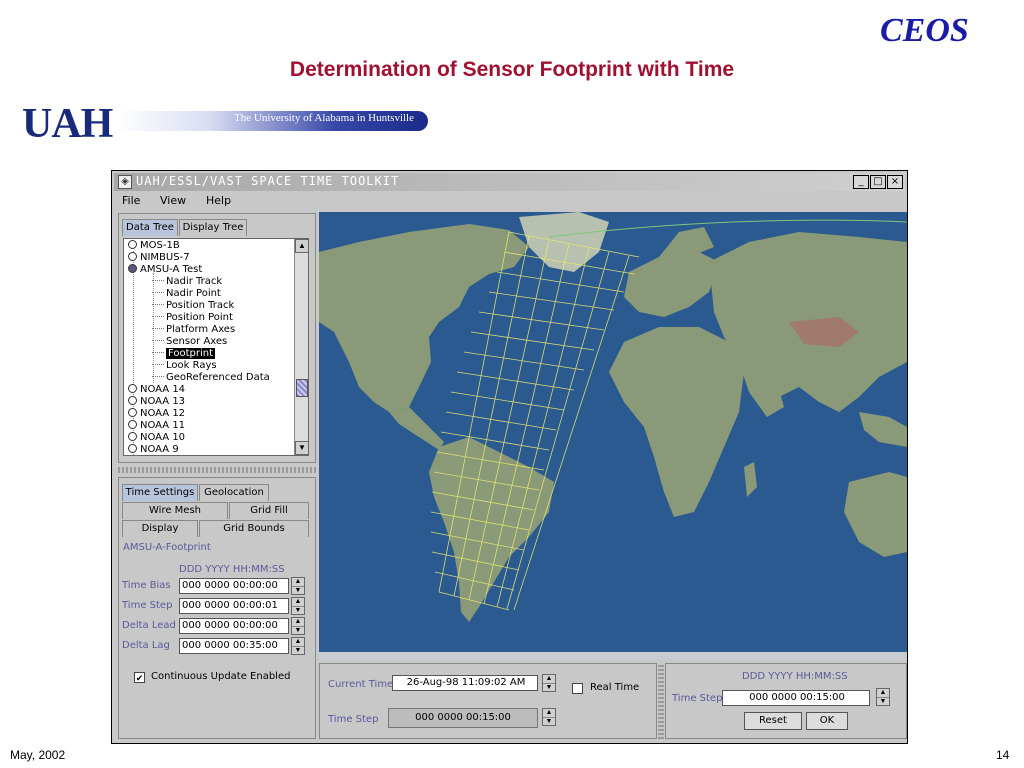 This screenshot has width=1024, height=768. I want to click on tree-leaf-item: Position Track, so click(179, 306).